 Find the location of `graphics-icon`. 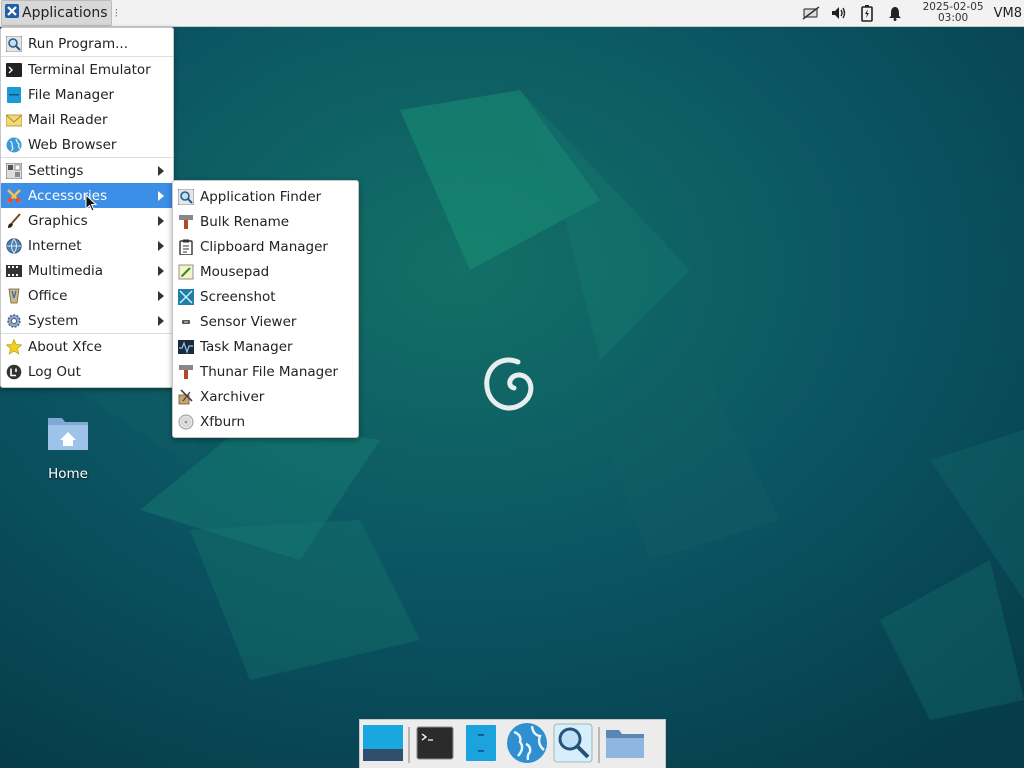

graphics-icon is located at coordinates (14, 220).